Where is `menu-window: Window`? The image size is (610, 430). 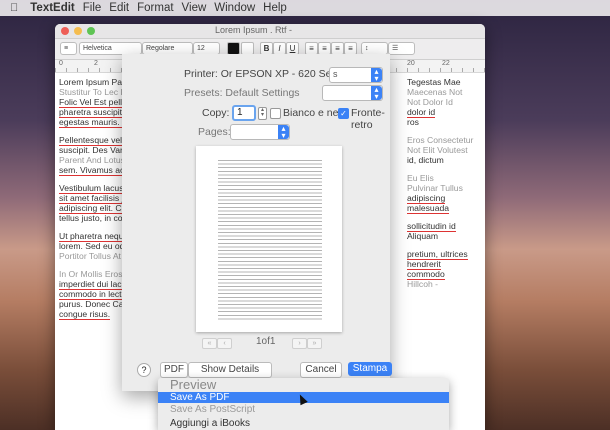 menu-window: Window is located at coordinates (234, 8).